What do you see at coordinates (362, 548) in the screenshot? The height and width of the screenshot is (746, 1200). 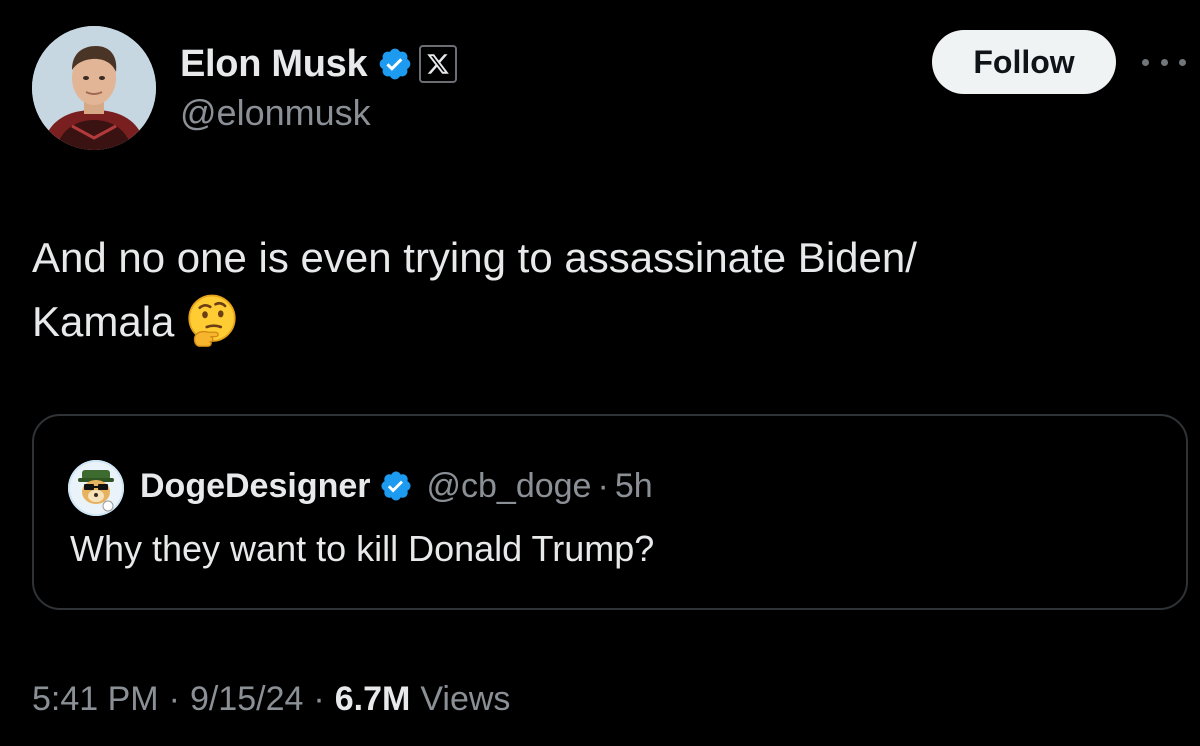 I see `quoted-text: Why they want to kill Donald Trump?` at bounding box center [362, 548].